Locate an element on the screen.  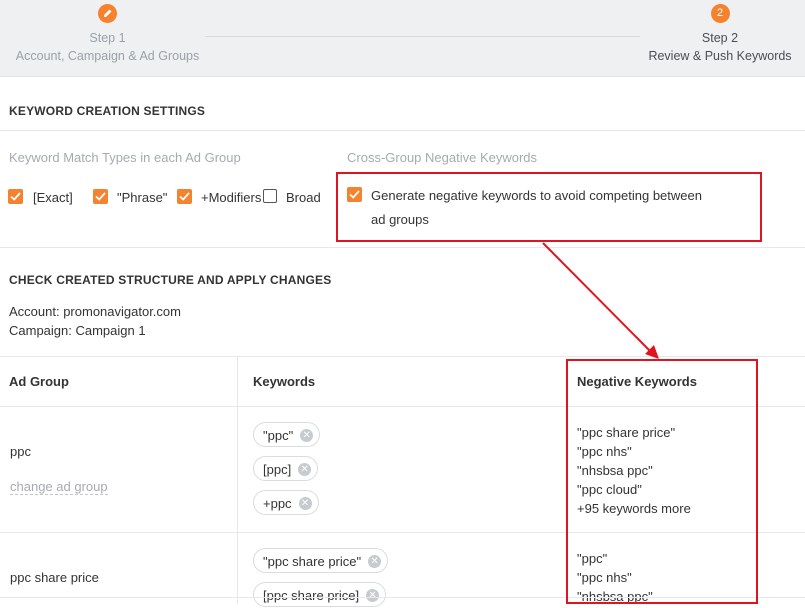
cross-group-label: Cross-Group Negative Keywords is located at coordinates (442, 157).